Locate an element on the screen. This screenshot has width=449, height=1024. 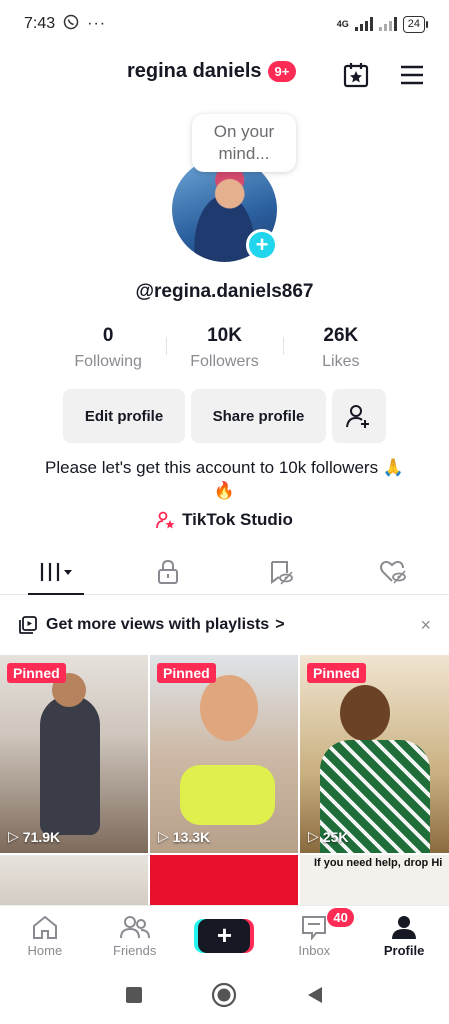
status-bar: 7:43 ··· 4G 24 is located at coordinates (224, 24).